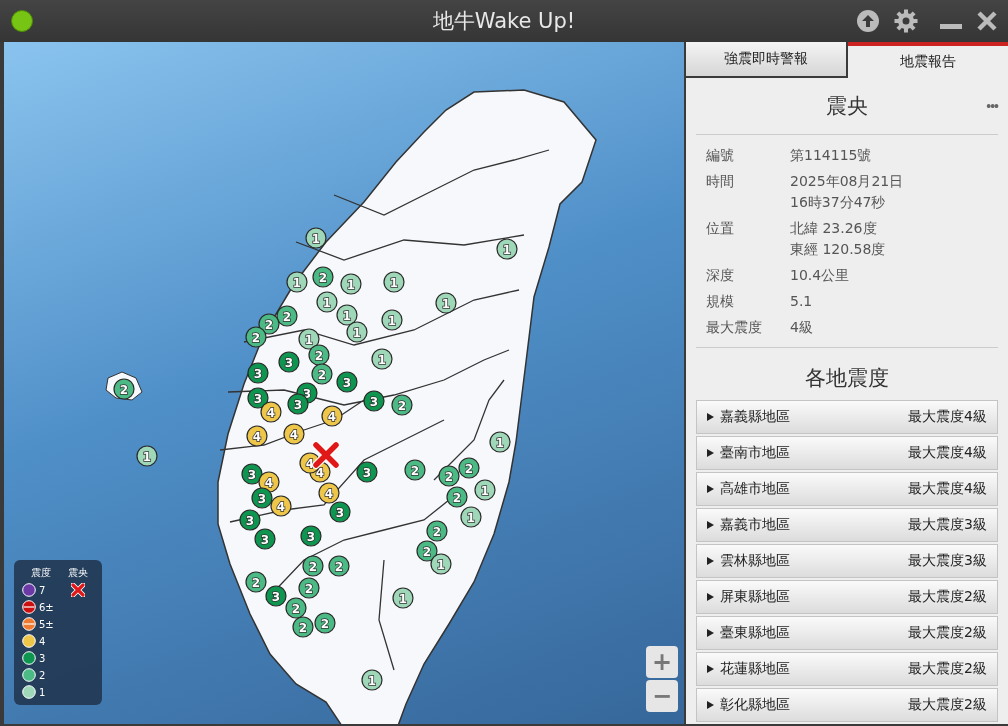 The height and width of the screenshot is (726, 1008). Describe the element at coordinates (720, 229) in the screenshot. I see `field-label: 位置` at that location.